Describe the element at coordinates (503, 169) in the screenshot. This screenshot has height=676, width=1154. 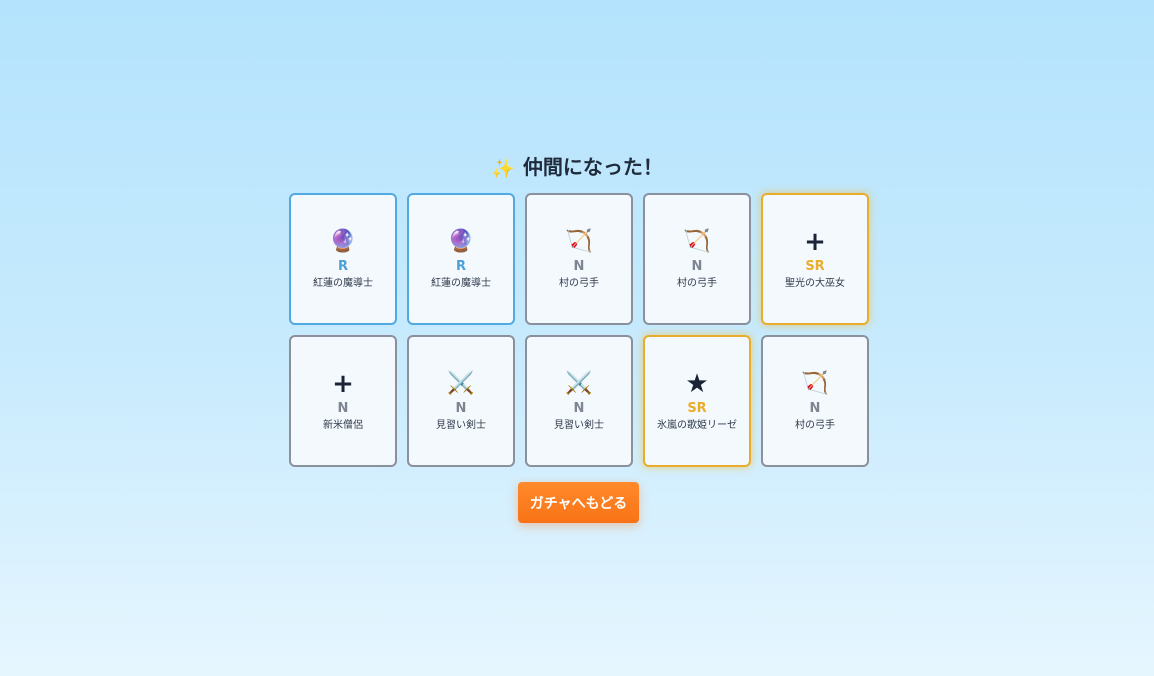
I see `sparkles-icon: ✨` at that location.